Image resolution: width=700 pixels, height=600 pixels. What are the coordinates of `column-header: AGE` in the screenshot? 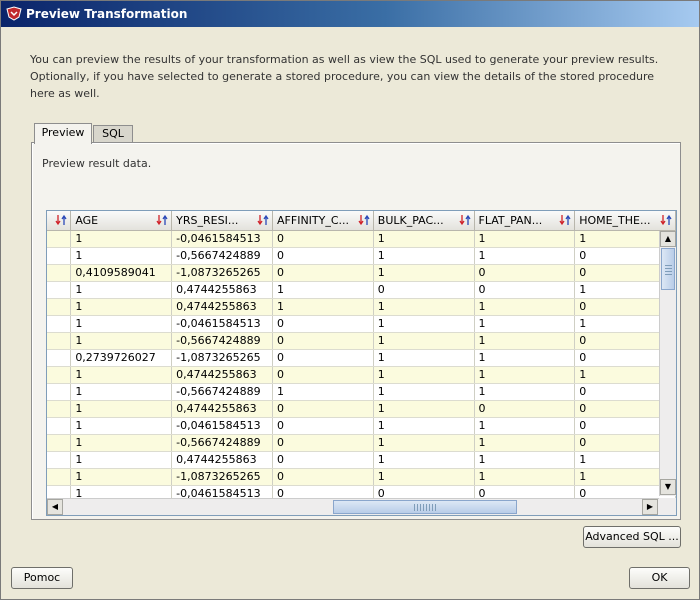 It's located at (121, 221).